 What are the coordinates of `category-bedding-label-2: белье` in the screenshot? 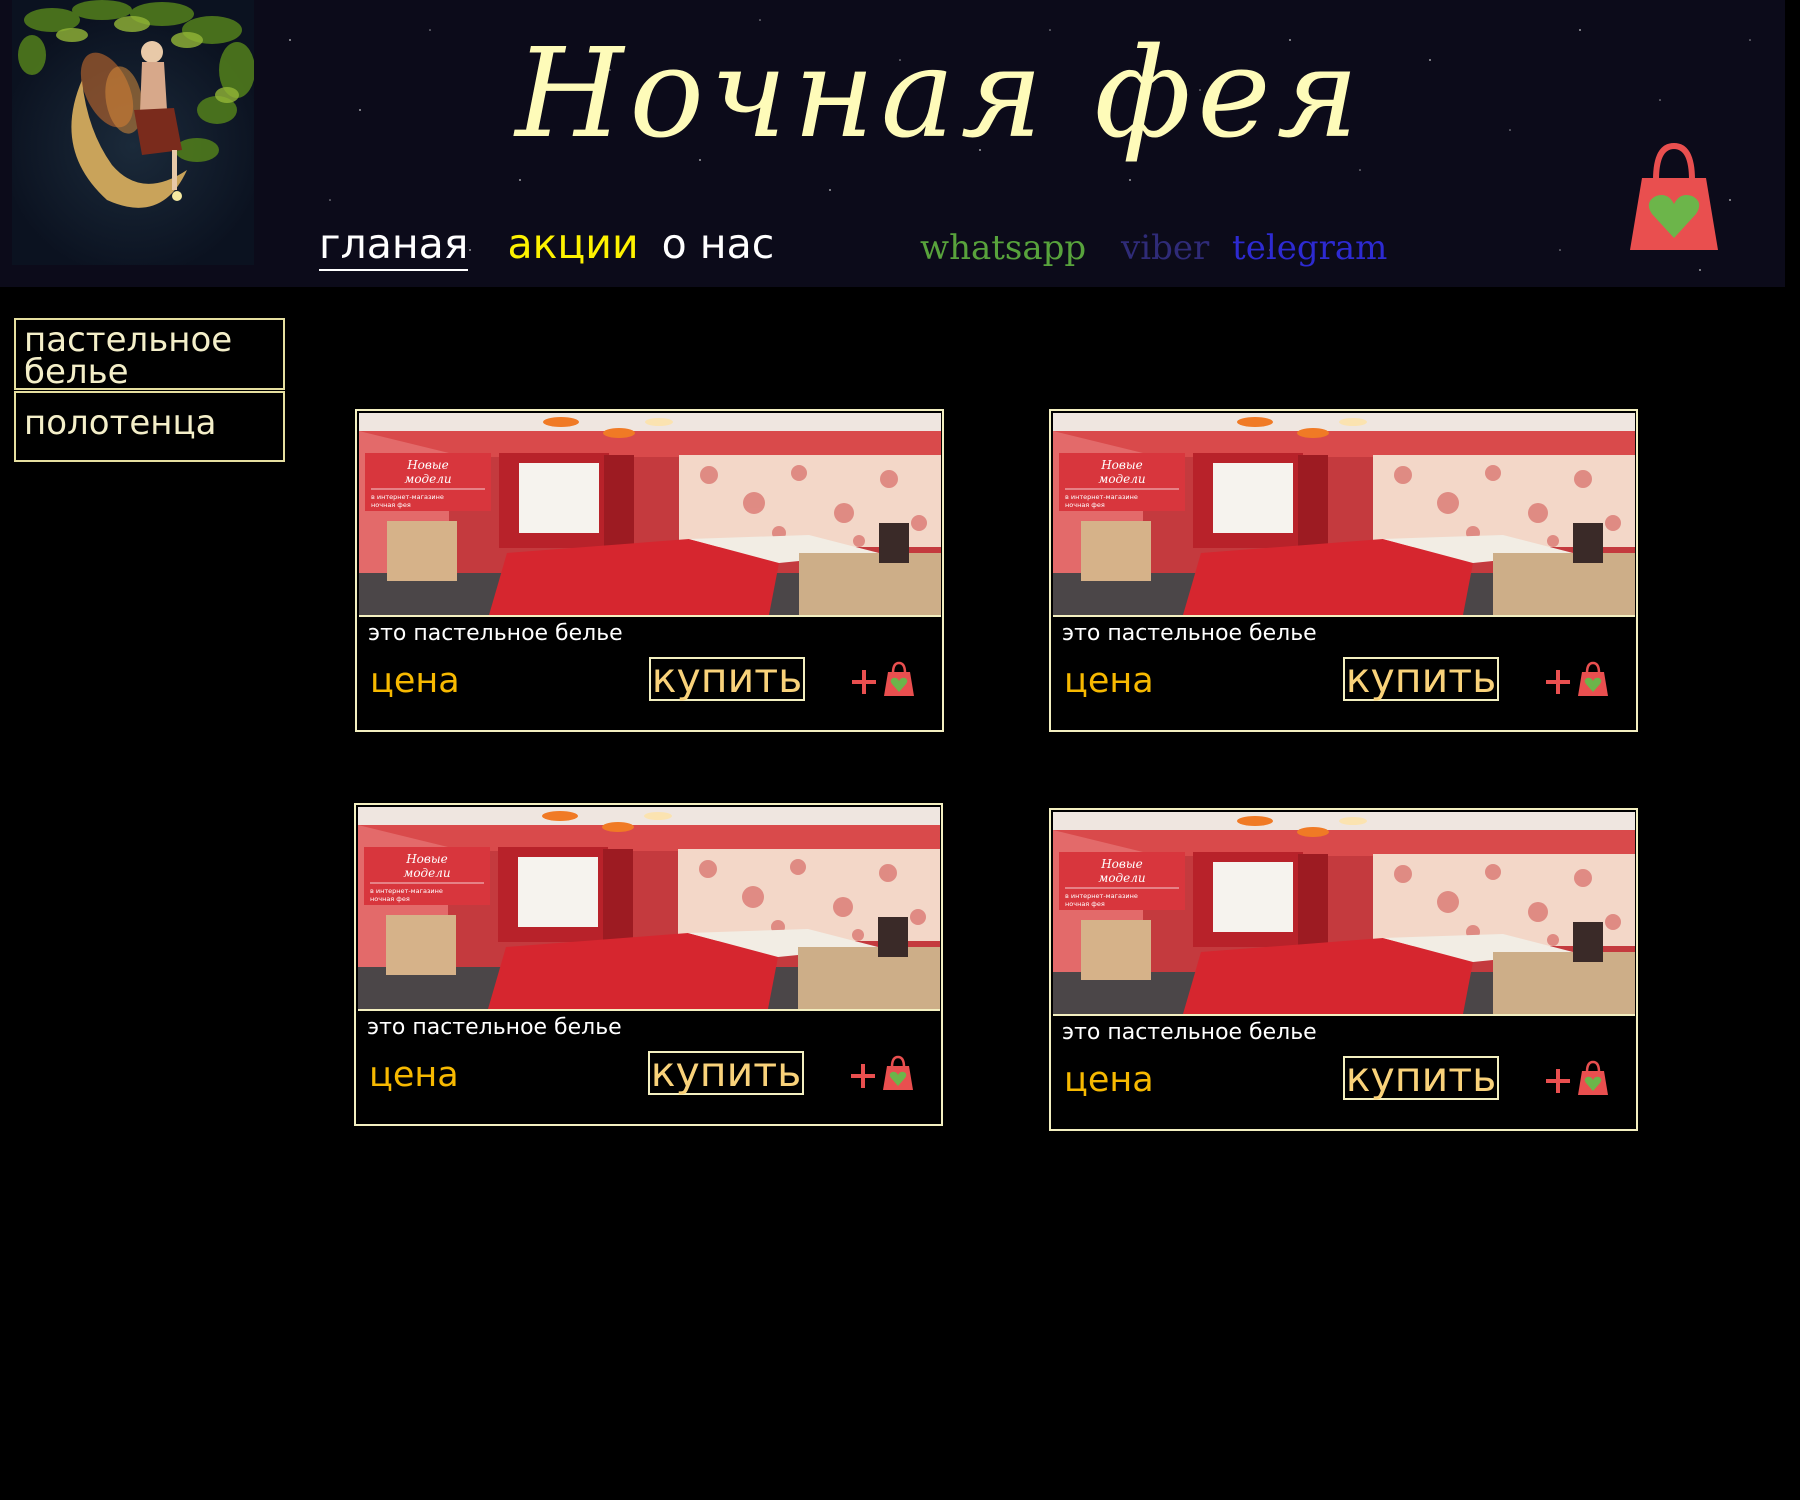 It's located at (76, 372).